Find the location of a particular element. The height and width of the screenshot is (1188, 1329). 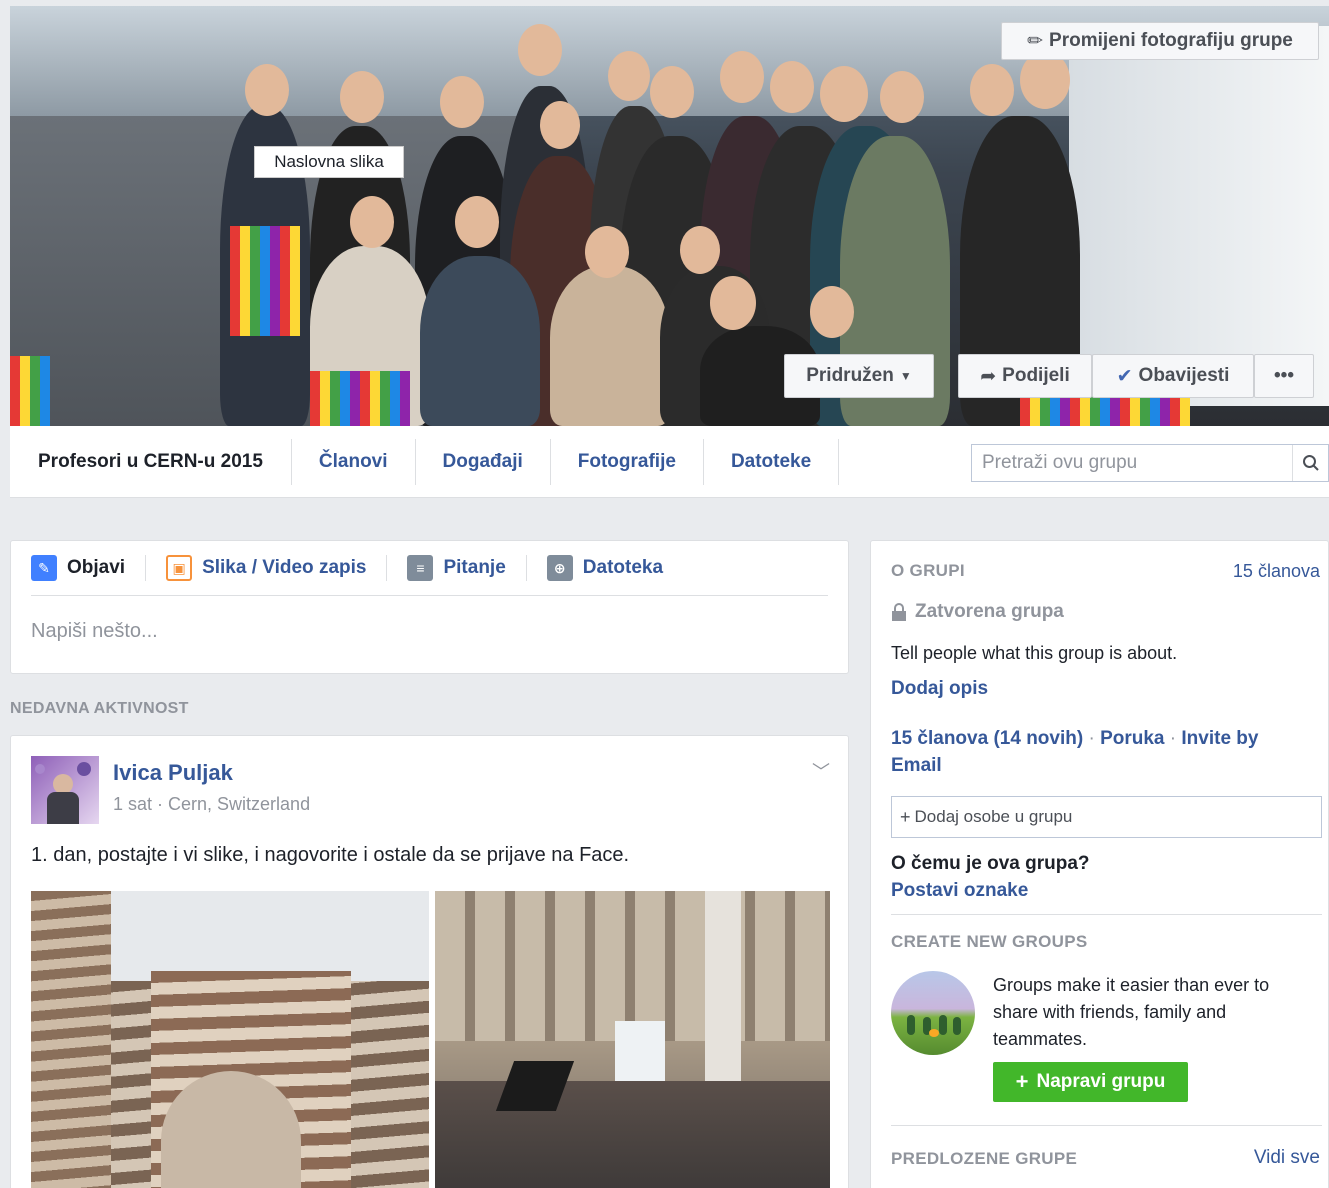

composer-tab-photo-video: ▣ Slika / Video zapis is located at coordinates (267, 568).